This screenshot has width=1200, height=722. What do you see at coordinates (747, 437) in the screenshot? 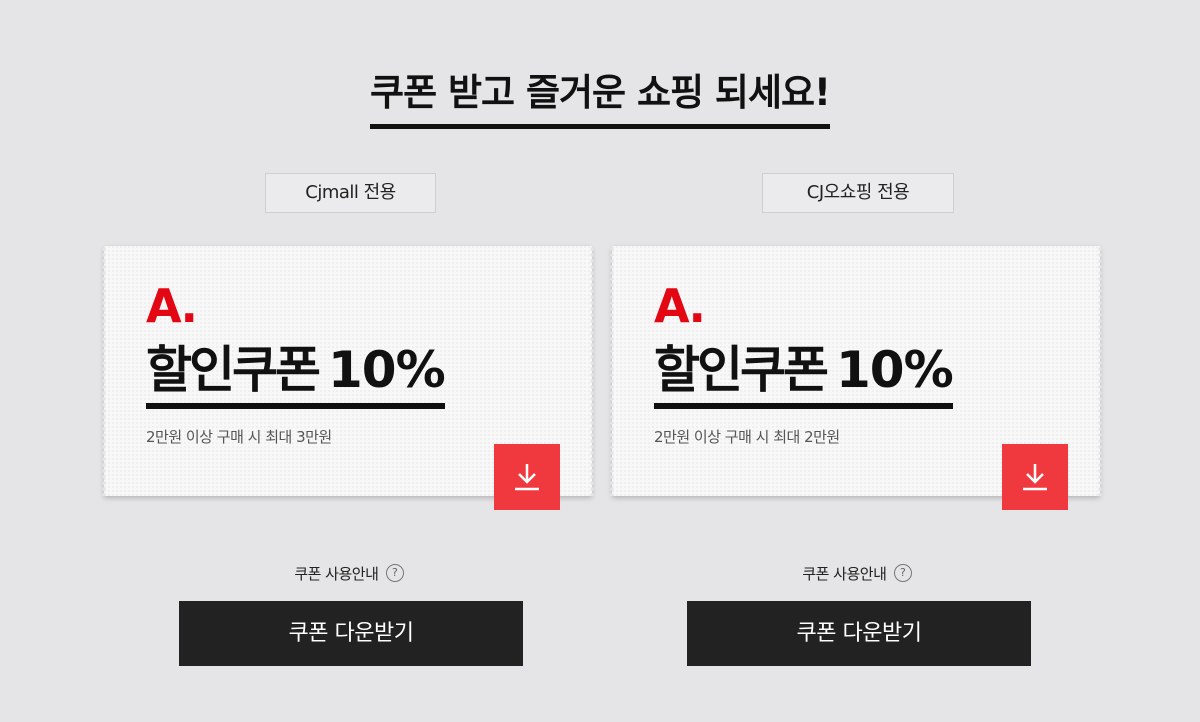
I see `coupon-condition: 2만원 이상 구매 시 최대 2만원` at bounding box center [747, 437].